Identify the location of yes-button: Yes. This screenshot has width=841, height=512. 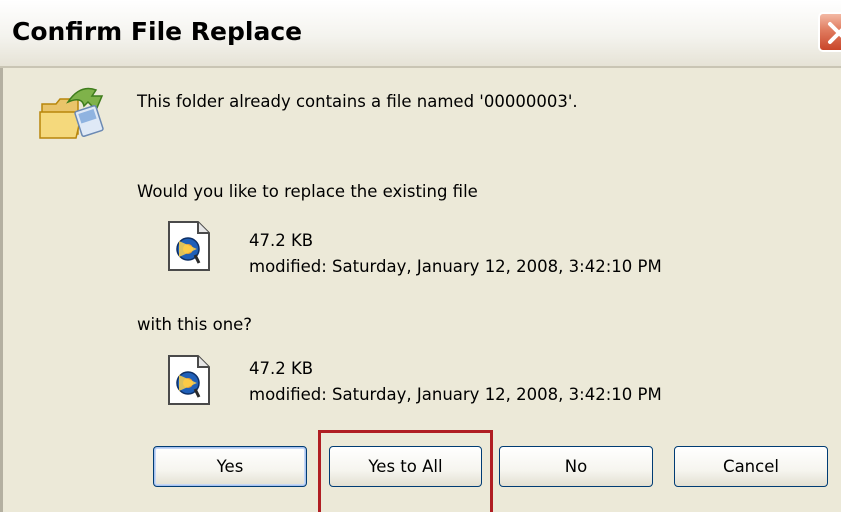
(230, 466).